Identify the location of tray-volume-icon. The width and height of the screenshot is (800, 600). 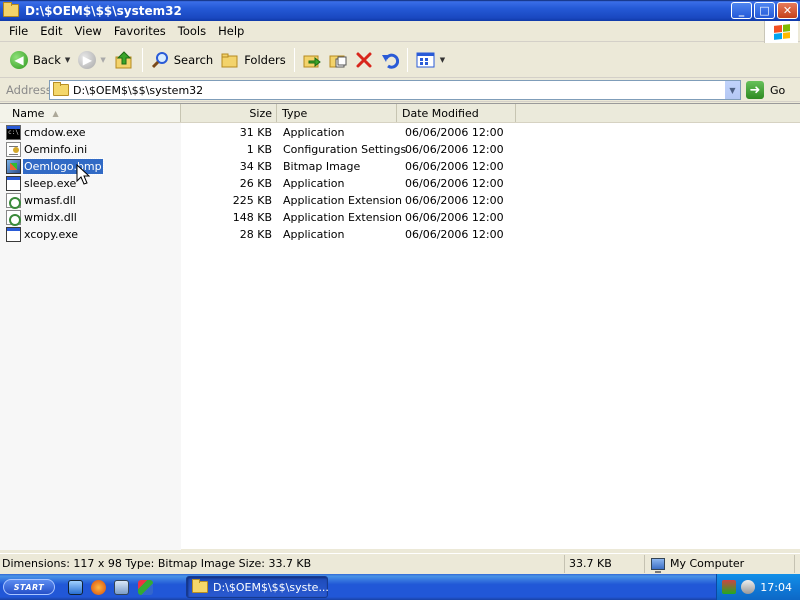
(748, 587).